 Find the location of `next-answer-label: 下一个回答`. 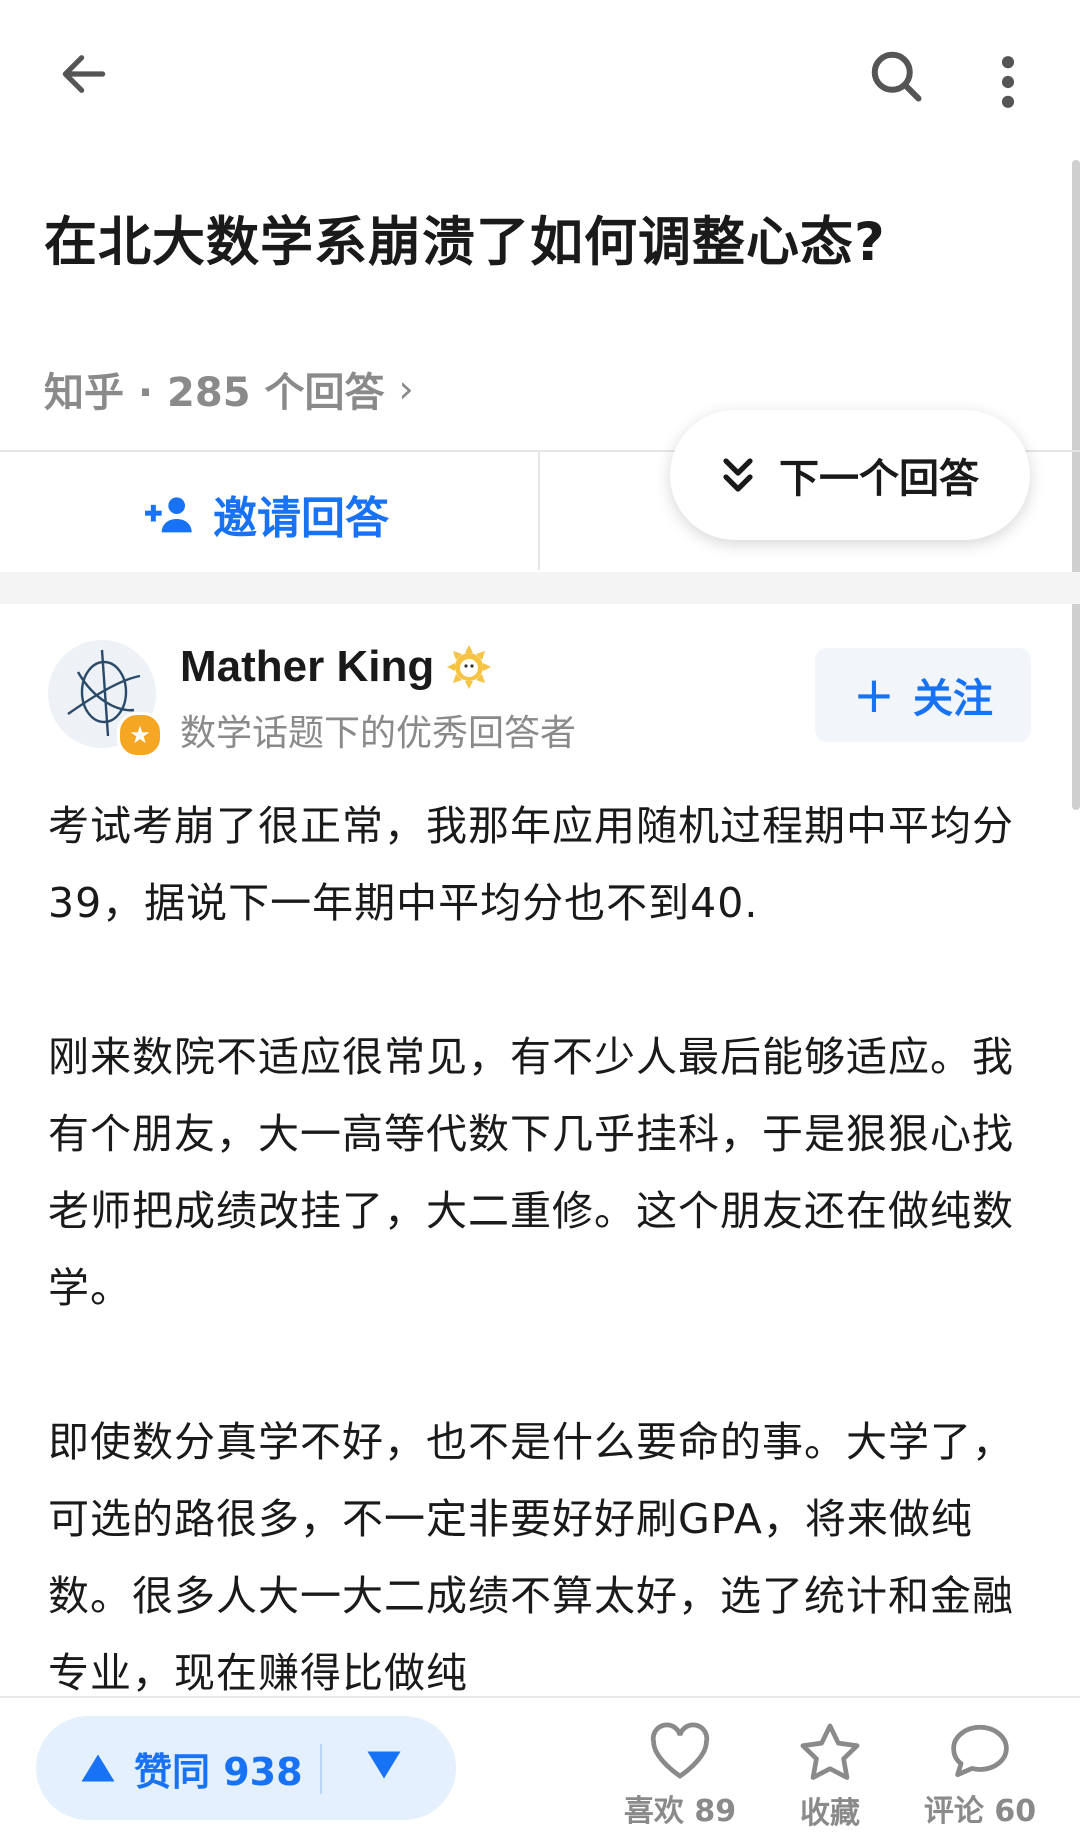

next-answer-label: 下一个回答 is located at coordinates (879, 479).